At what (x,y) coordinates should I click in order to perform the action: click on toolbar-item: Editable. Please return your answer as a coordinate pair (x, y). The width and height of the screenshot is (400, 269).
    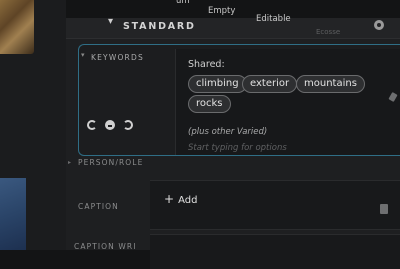
    Looking at the image, I should click on (273, 19).